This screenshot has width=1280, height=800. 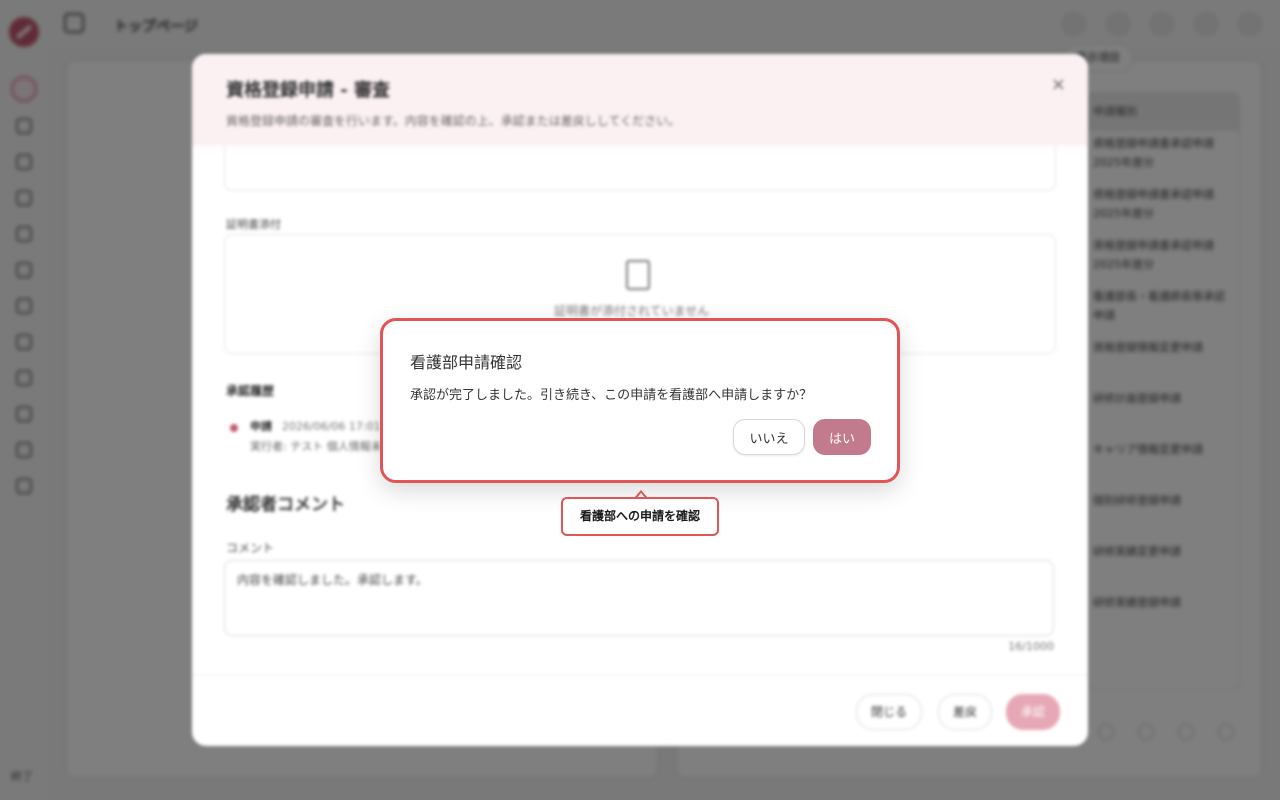 What do you see at coordinates (453, 121) in the screenshot?
I see `modal-subtitle: 資格登録申請の審査を行います。内容を確認の上、承認または差戻ししてください。` at bounding box center [453, 121].